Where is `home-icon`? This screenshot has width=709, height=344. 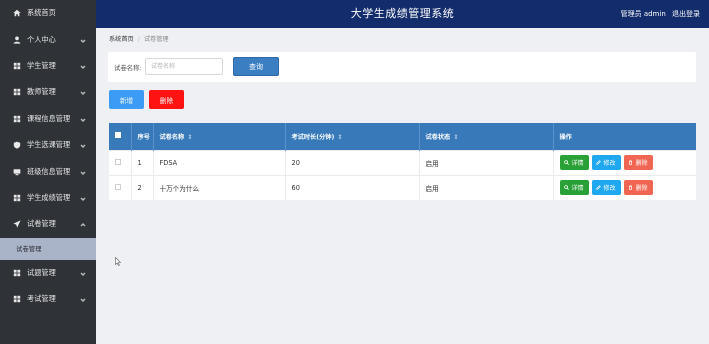
home-icon is located at coordinates (16, 13).